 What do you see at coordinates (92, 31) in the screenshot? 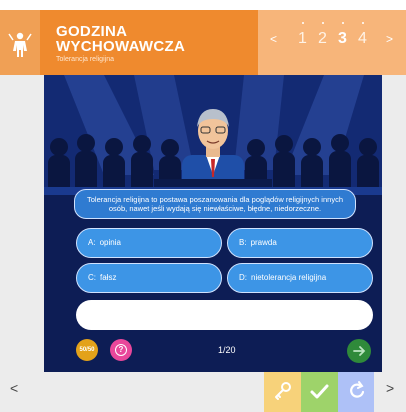
I see `app-title-line1: GODZINA` at bounding box center [92, 31].